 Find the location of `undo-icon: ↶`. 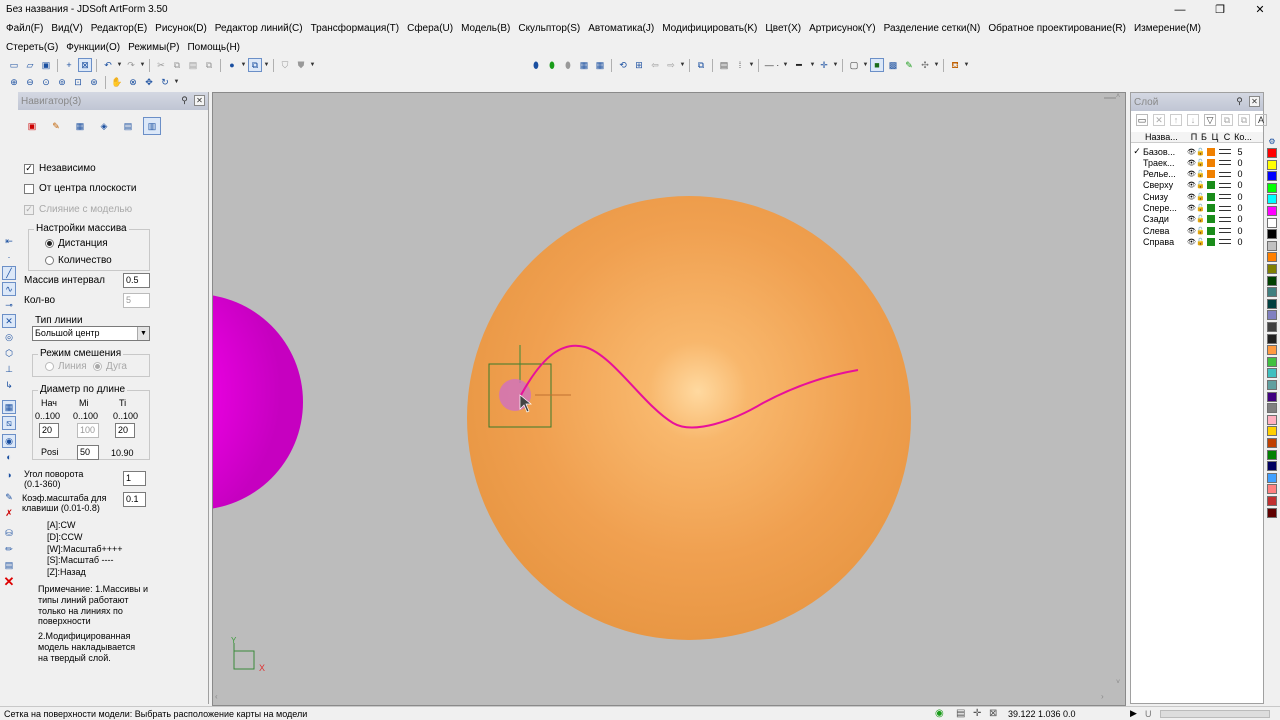

undo-icon: ↶ is located at coordinates (108, 65).